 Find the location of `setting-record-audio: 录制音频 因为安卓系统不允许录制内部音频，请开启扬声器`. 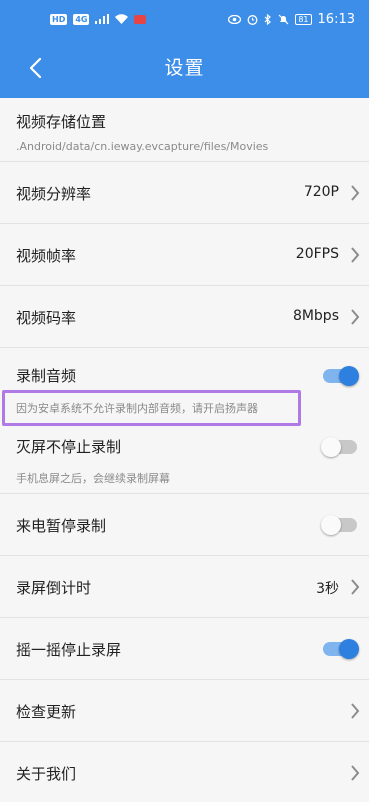

setting-record-audio: 录制音频 因为安卓系统不允许录制内部音频，请开启扬声器 is located at coordinates (184, 388).